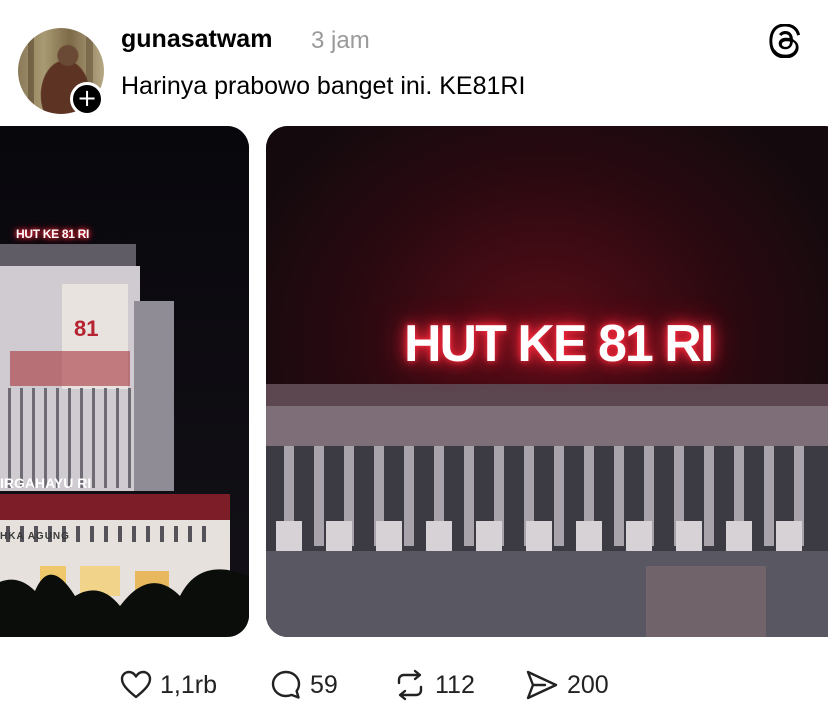 This screenshot has height=723, width=828. Describe the element at coordinates (304, 685) in the screenshot. I see `reply-button: 59` at that location.